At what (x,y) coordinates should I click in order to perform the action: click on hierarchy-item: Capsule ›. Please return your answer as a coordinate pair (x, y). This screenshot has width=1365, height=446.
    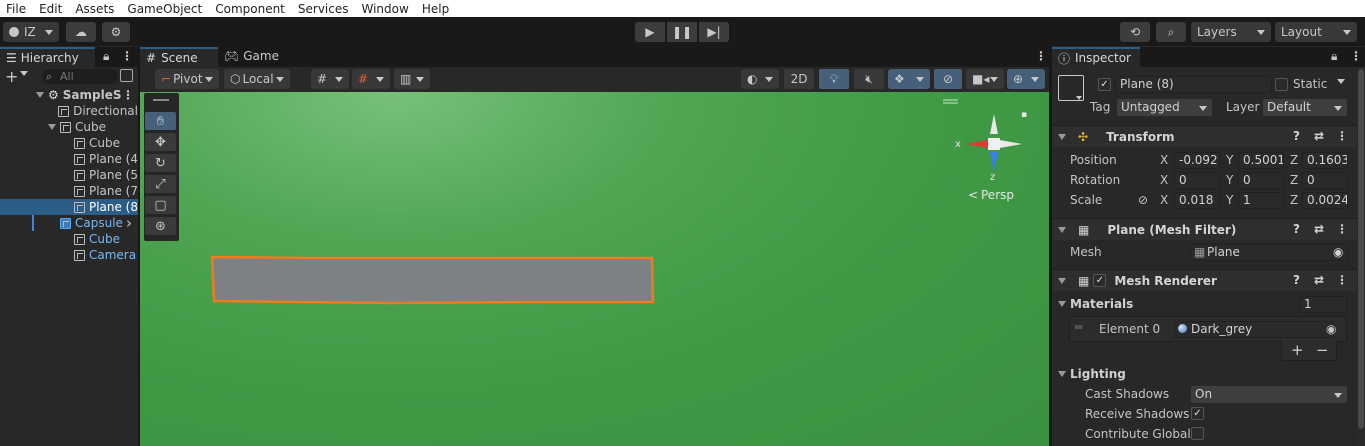
    Looking at the image, I should click on (69, 223).